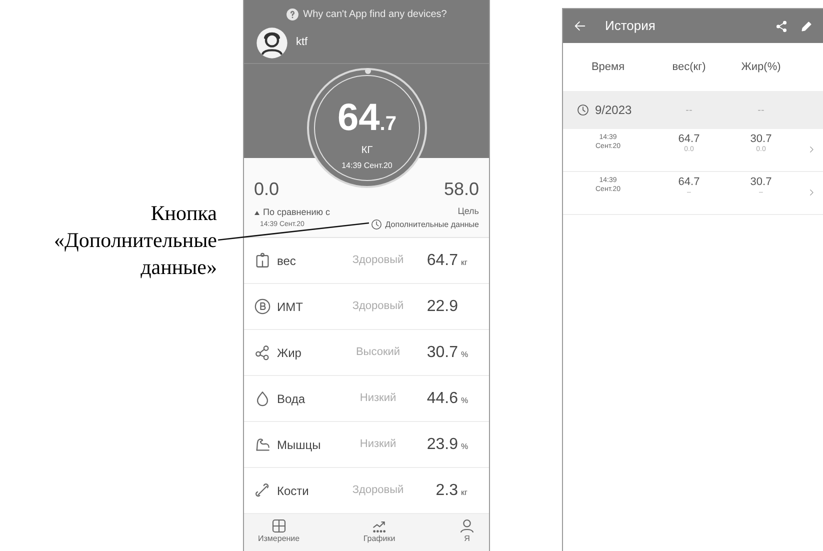 This screenshot has height=551, width=823. I want to click on nav-tab: Измерение, so click(279, 534).